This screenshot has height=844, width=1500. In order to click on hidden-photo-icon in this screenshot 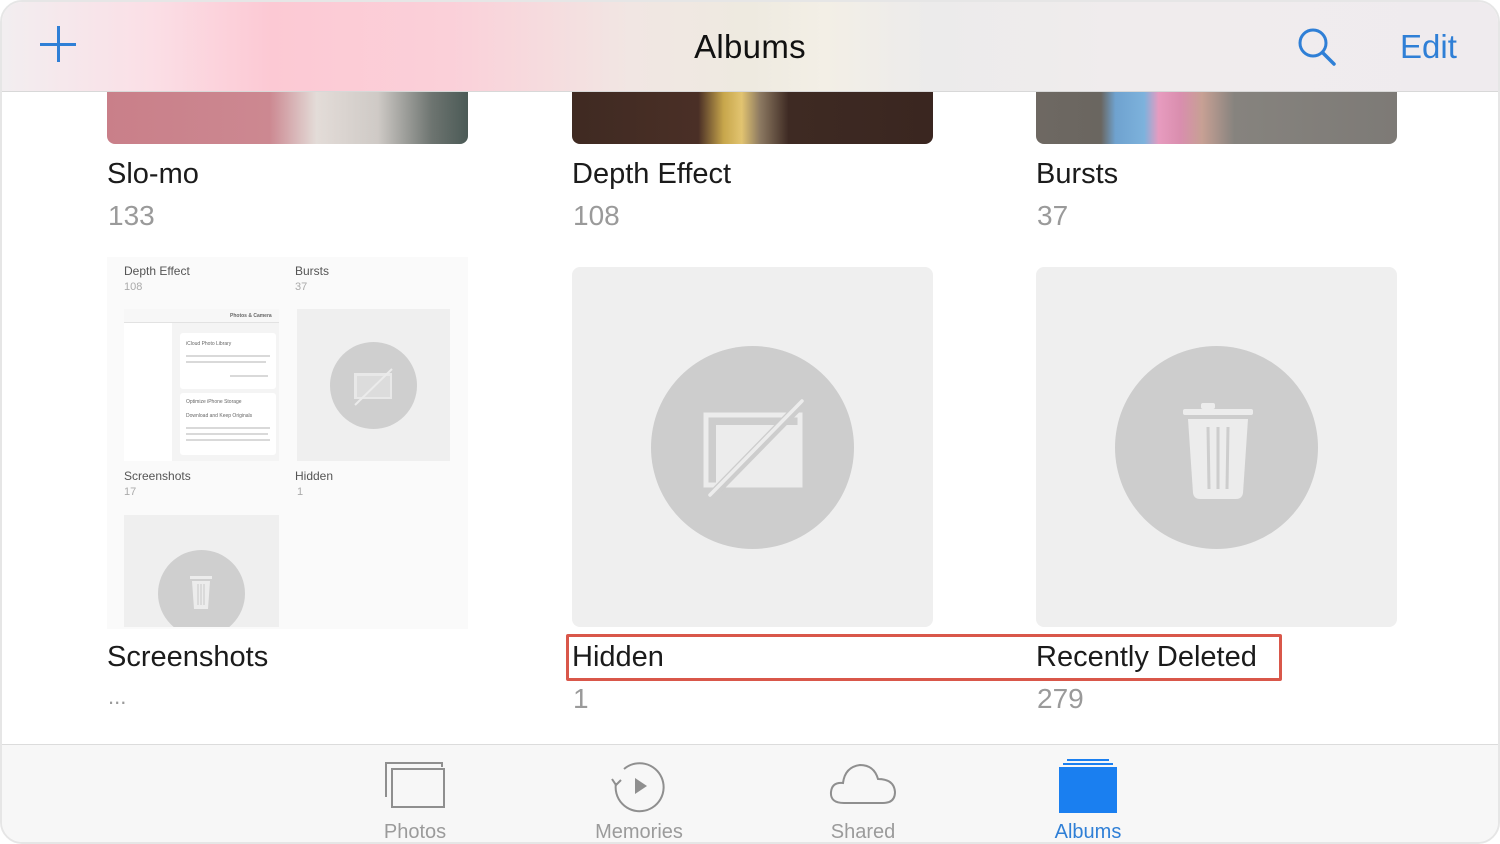, I will do `click(755, 448)`.